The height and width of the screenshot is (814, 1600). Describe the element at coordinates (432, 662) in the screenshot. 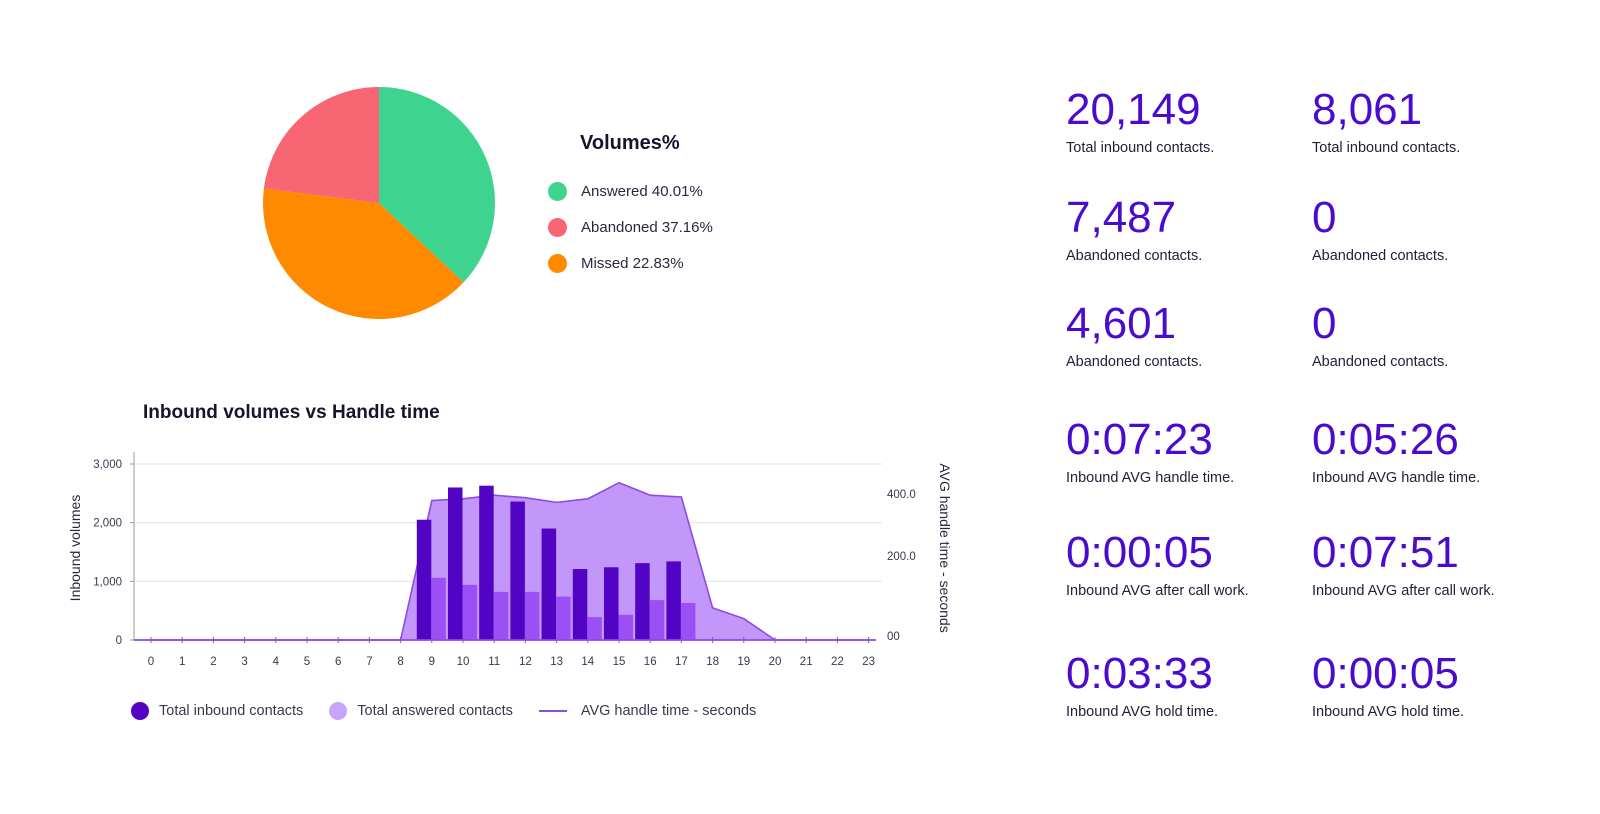

I see `x-tick-label: 9` at that location.